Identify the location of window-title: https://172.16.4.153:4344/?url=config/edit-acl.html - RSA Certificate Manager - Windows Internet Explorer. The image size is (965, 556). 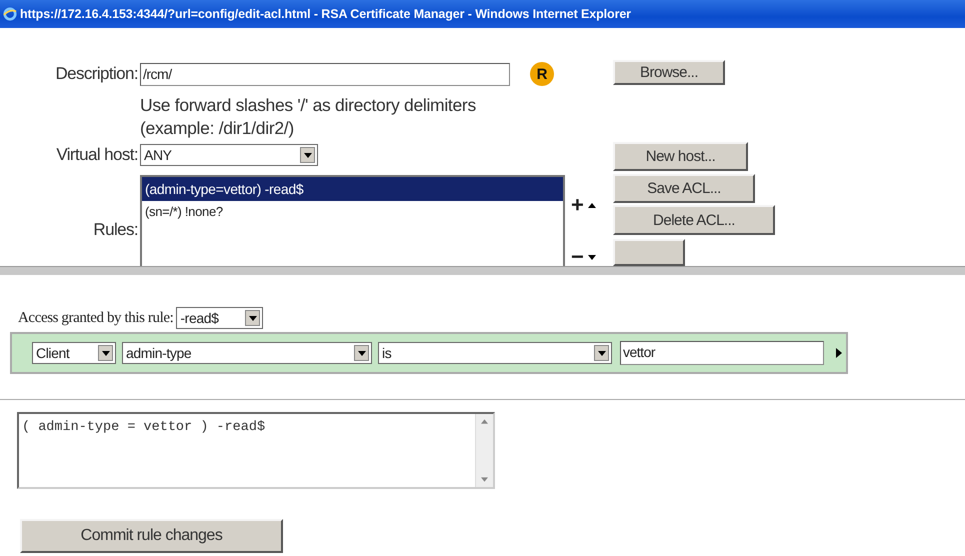
(325, 14).